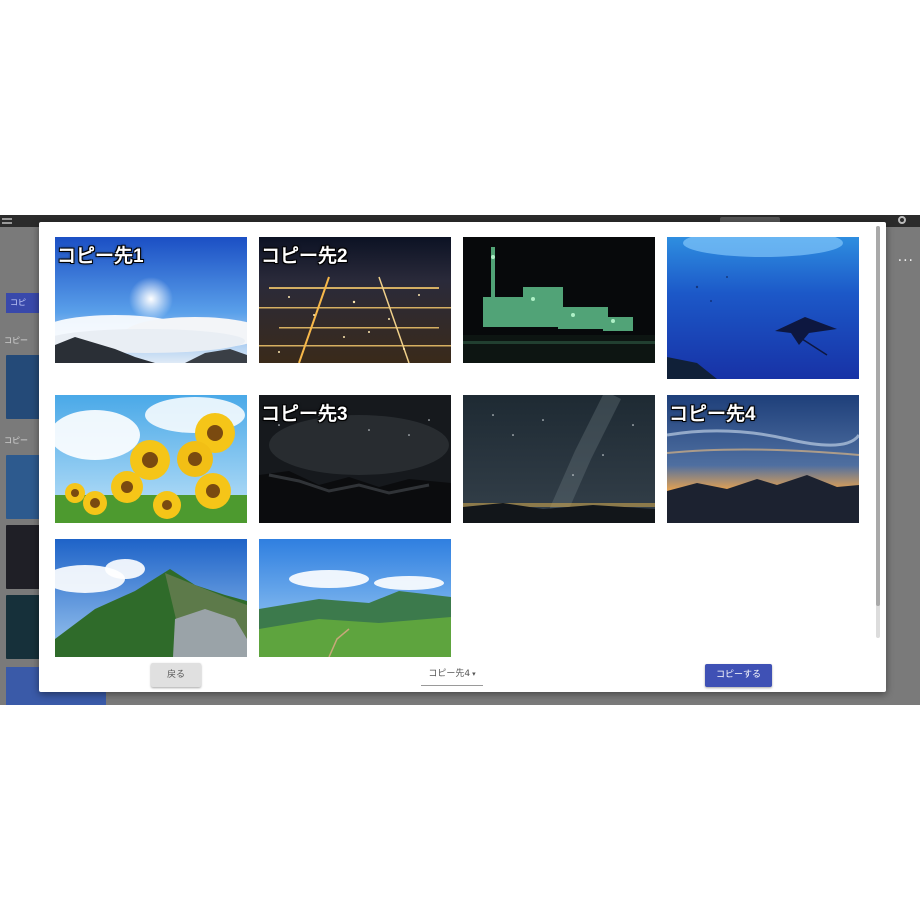 Image resolution: width=920 pixels, height=920 pixels. What do you see at coordinates (738, 675) in the screenshot?
I see `copy-button: コピーする` at bounding box center [738, 675].